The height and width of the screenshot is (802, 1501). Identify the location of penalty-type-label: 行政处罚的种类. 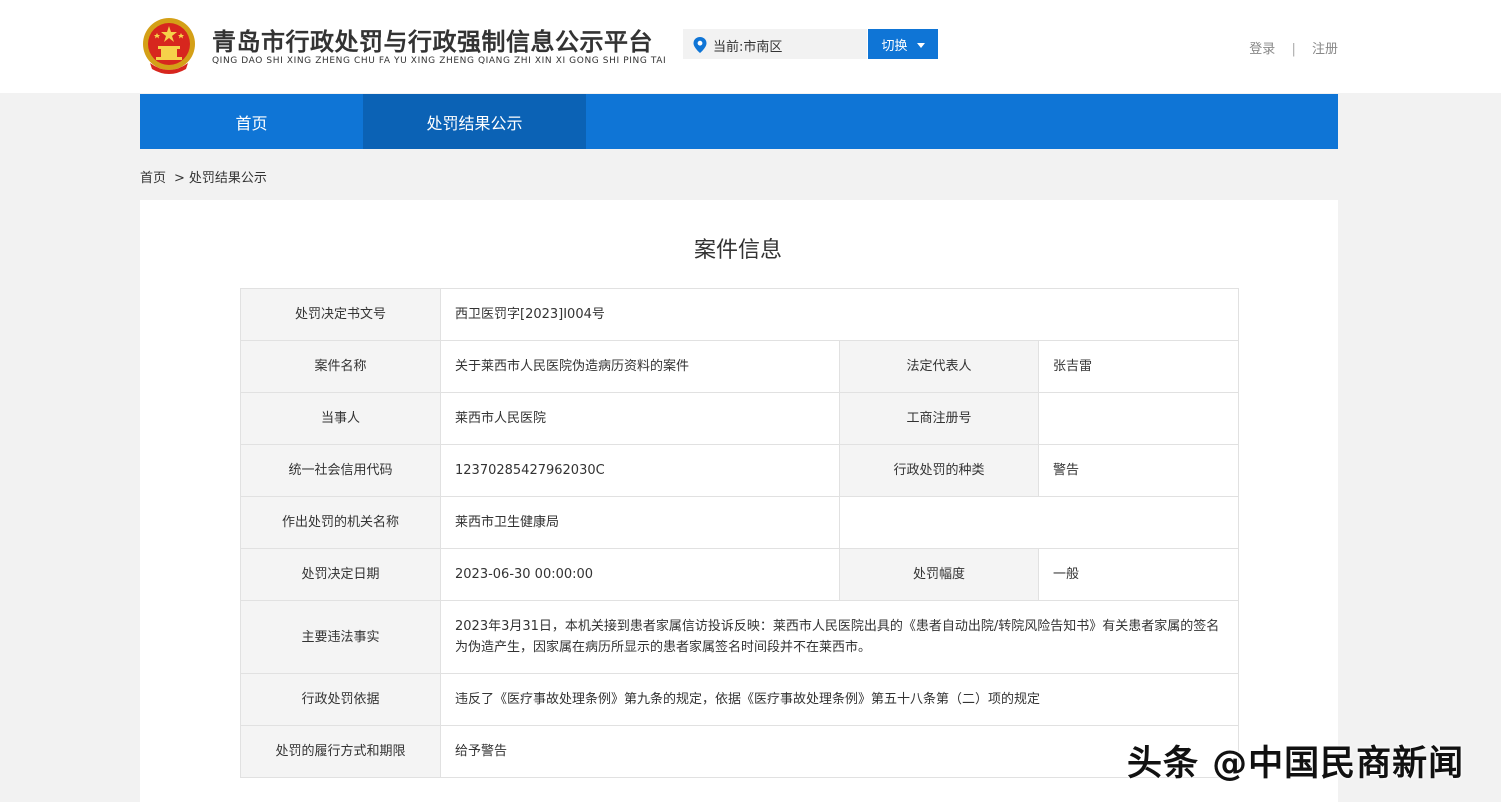
(939, 470).